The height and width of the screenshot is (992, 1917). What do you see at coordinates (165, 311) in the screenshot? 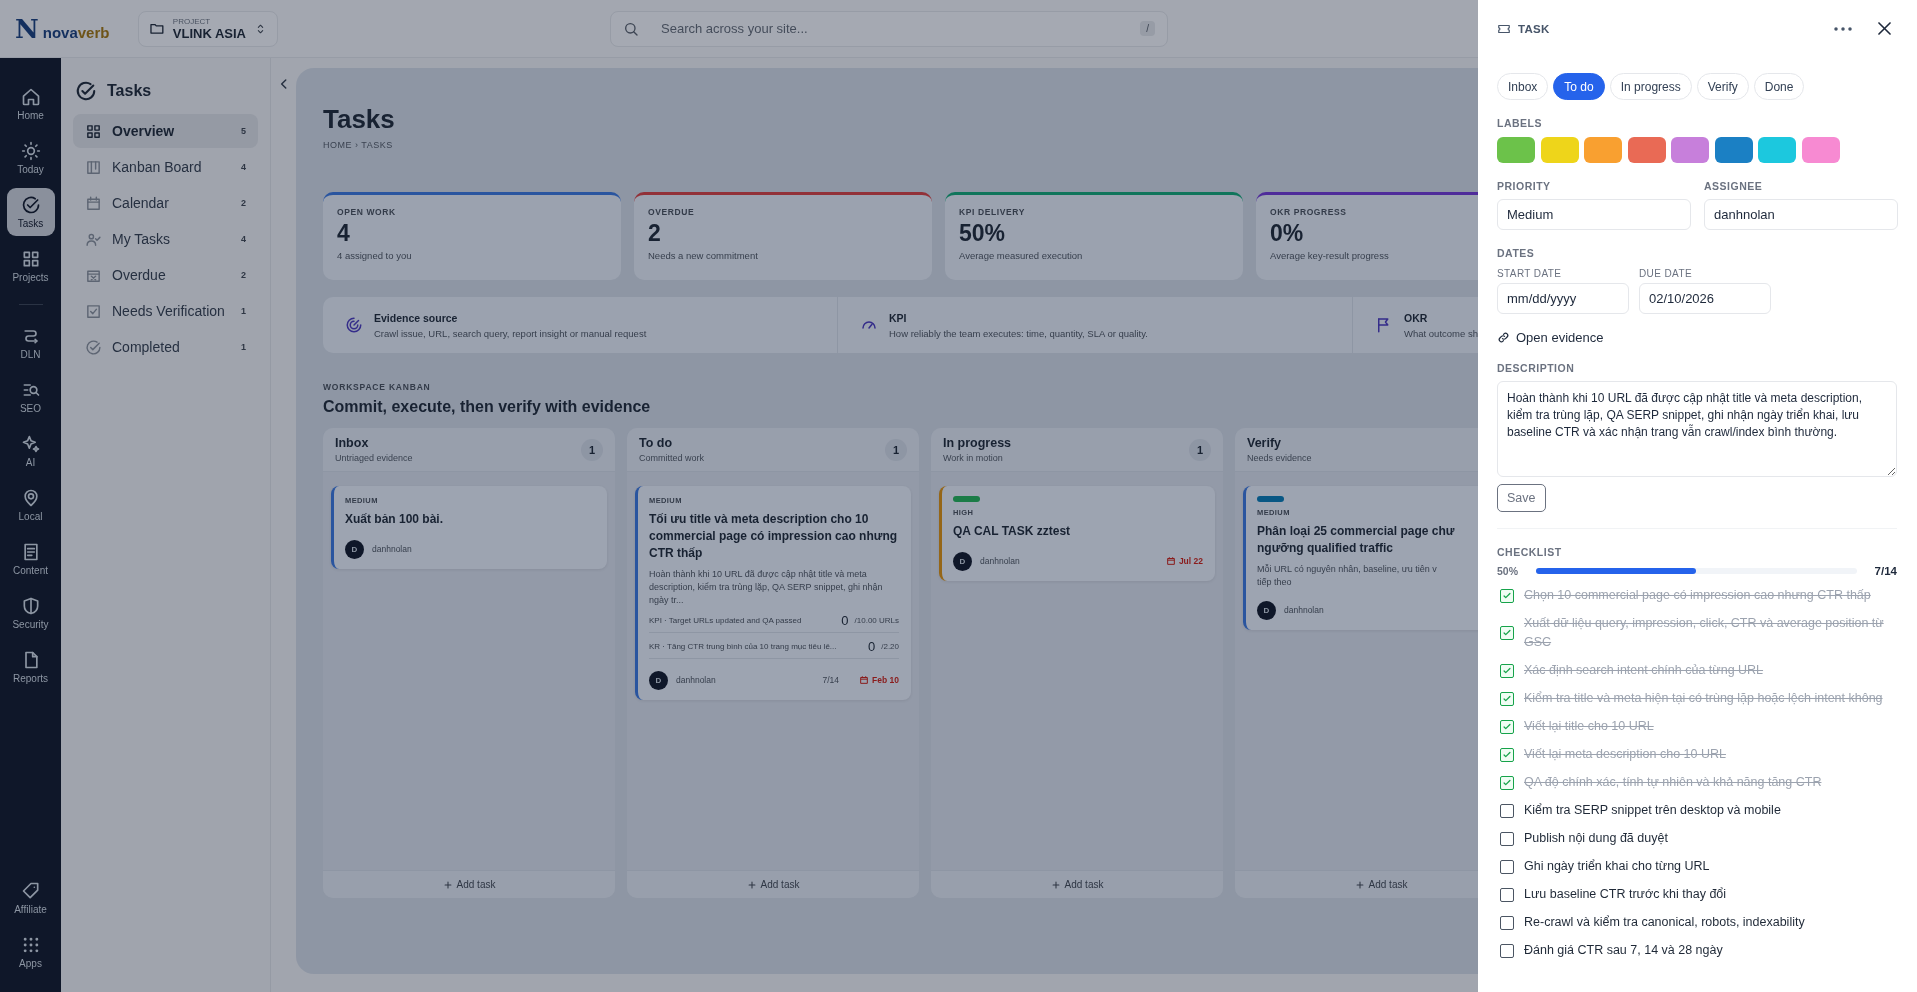
I see `sidebar-item: Needs Verification 1` at bounding box center [165, 311].